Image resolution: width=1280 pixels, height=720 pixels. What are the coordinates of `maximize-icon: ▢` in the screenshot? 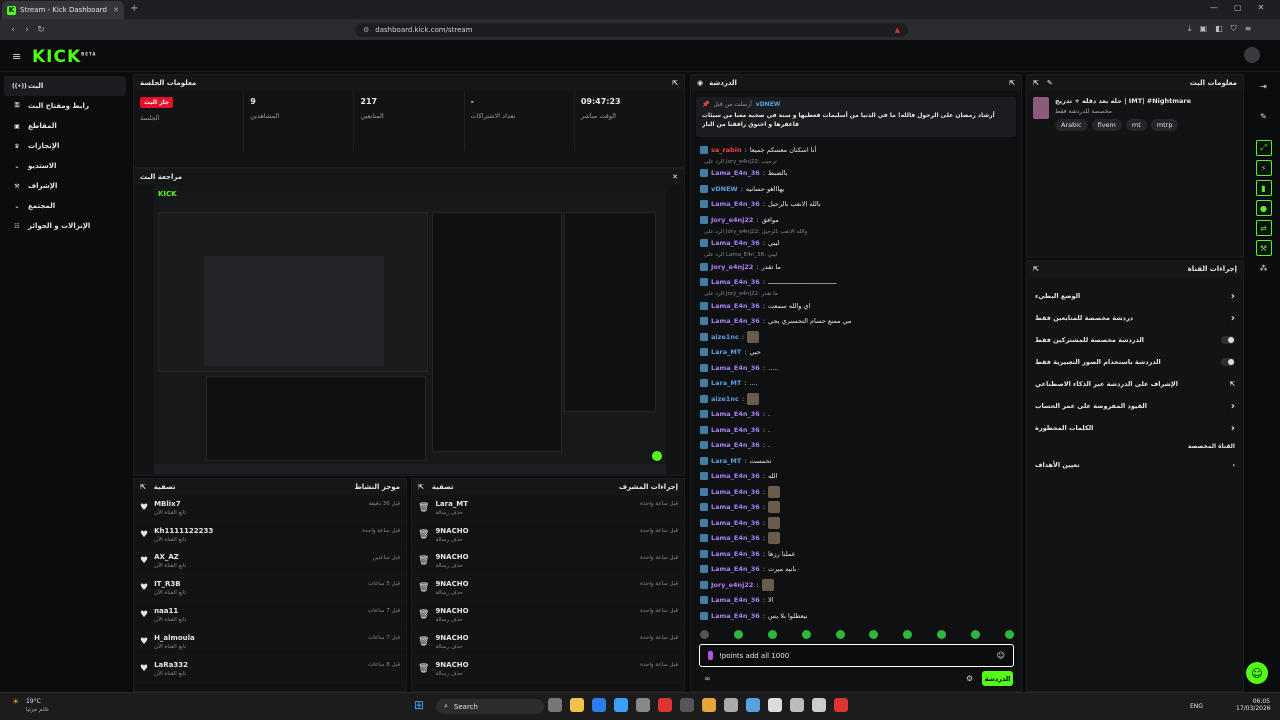 It's located at (1238, 7).